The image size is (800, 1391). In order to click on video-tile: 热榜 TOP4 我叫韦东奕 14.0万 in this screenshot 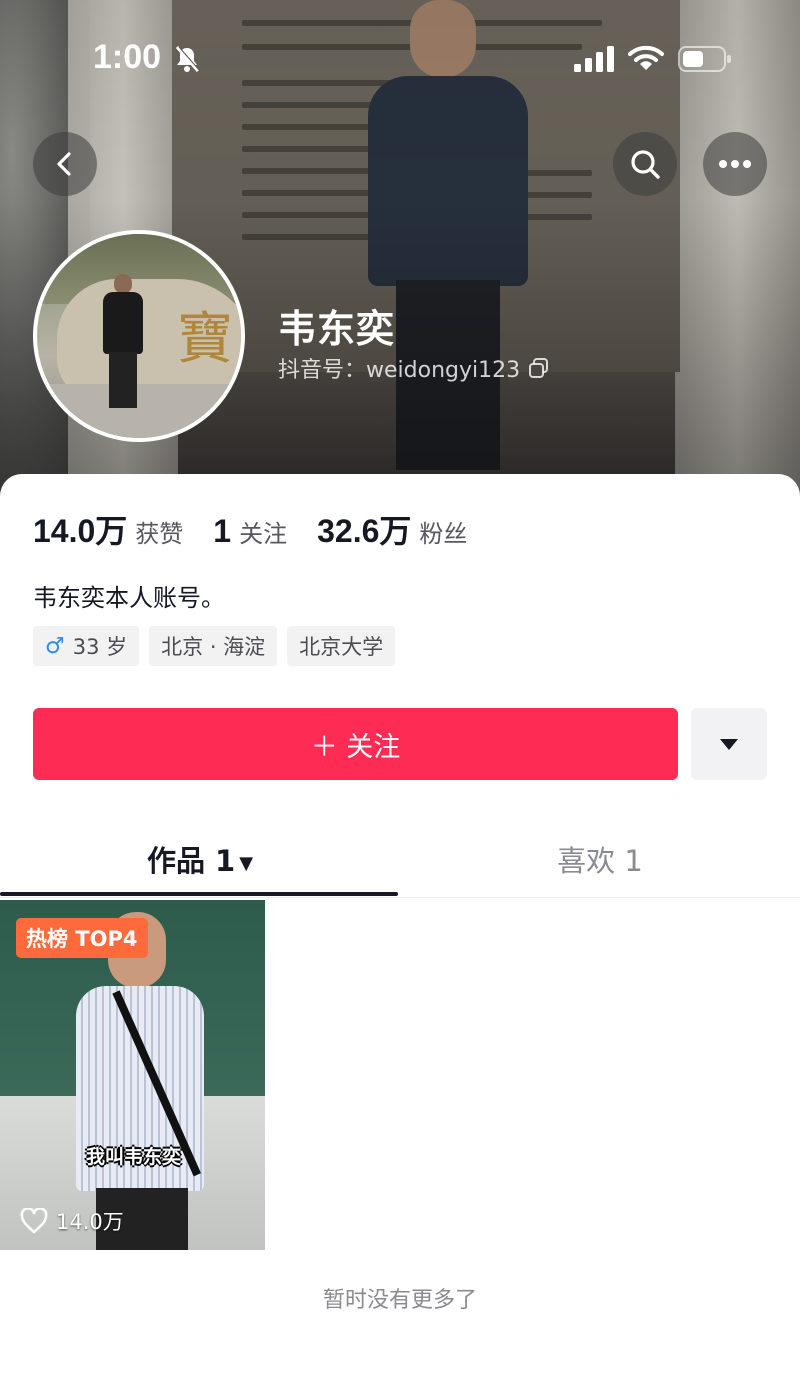, I will do `click(132, 1075)`.